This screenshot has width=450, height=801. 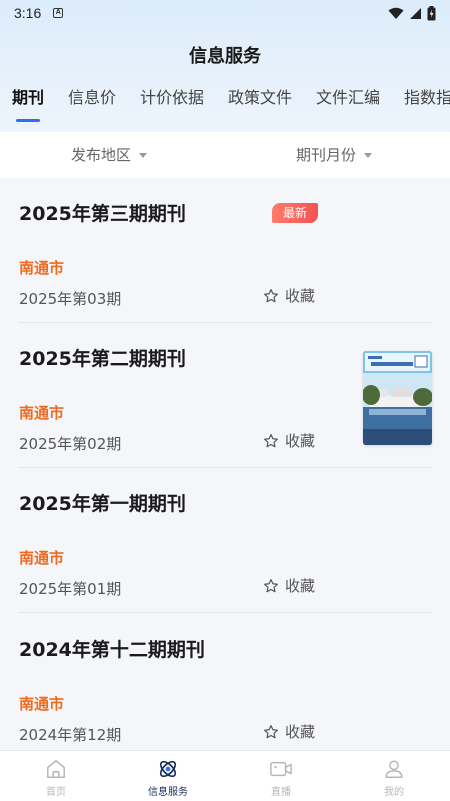 What do you see at coordinates (431, 12) in the screenshot?
I see `battery-icon` at bounding box center [431, 12].